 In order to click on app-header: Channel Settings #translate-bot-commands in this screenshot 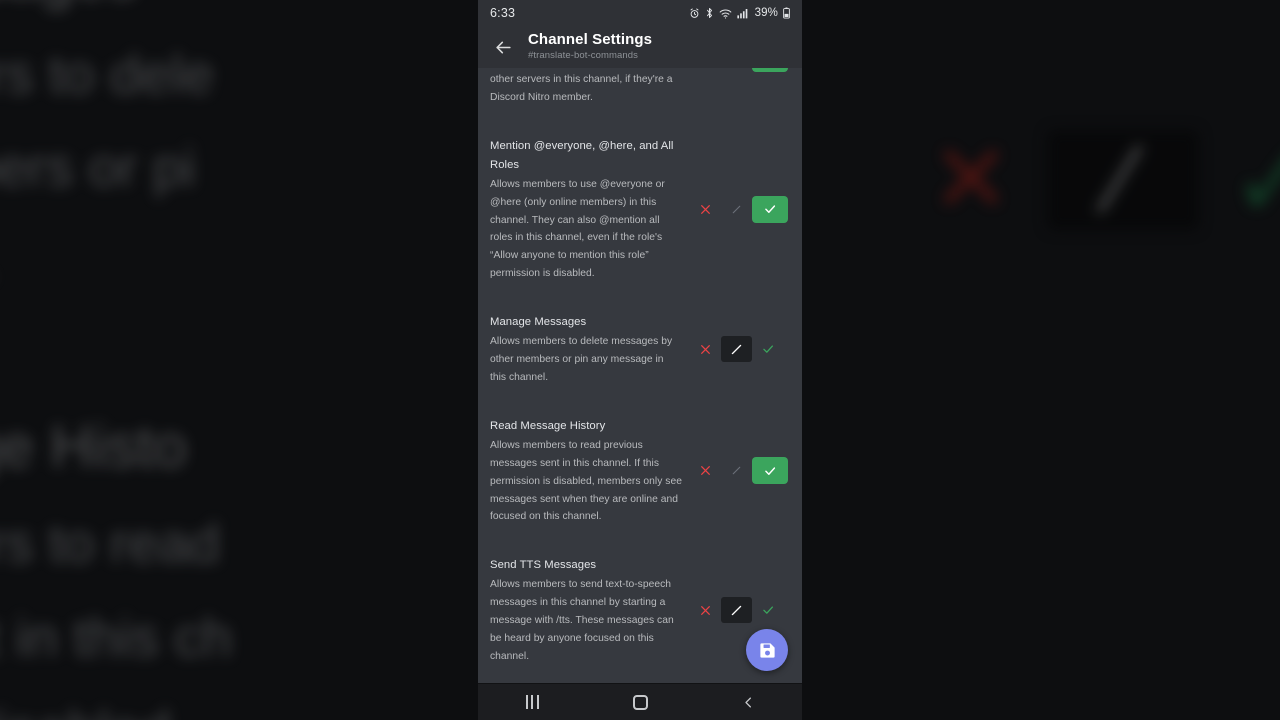, I will do `click(640, 47)`.